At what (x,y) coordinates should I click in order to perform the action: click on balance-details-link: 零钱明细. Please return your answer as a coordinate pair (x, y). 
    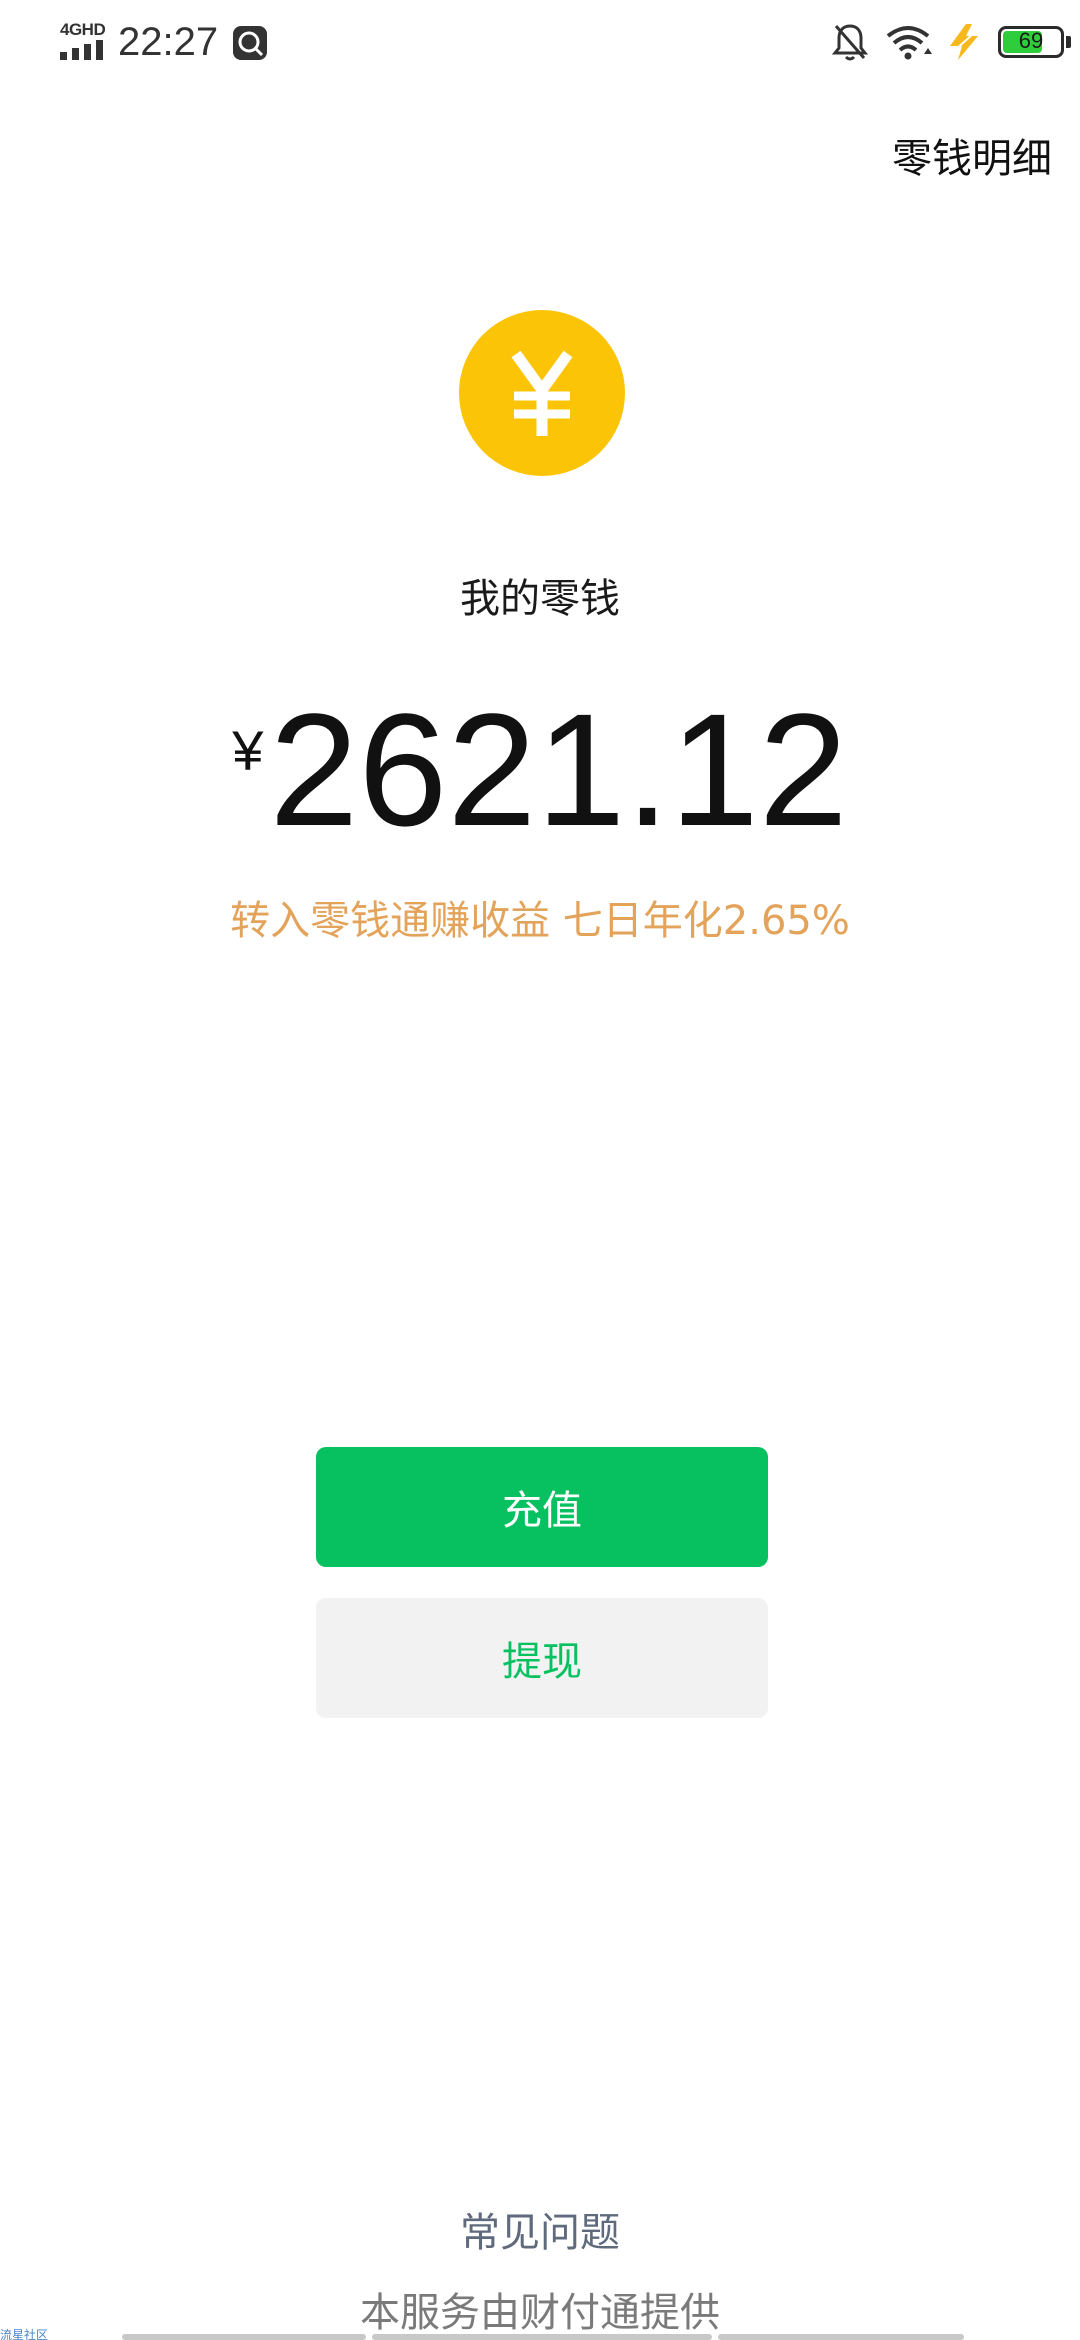
    Looking at the image, I should click on (972, 155).